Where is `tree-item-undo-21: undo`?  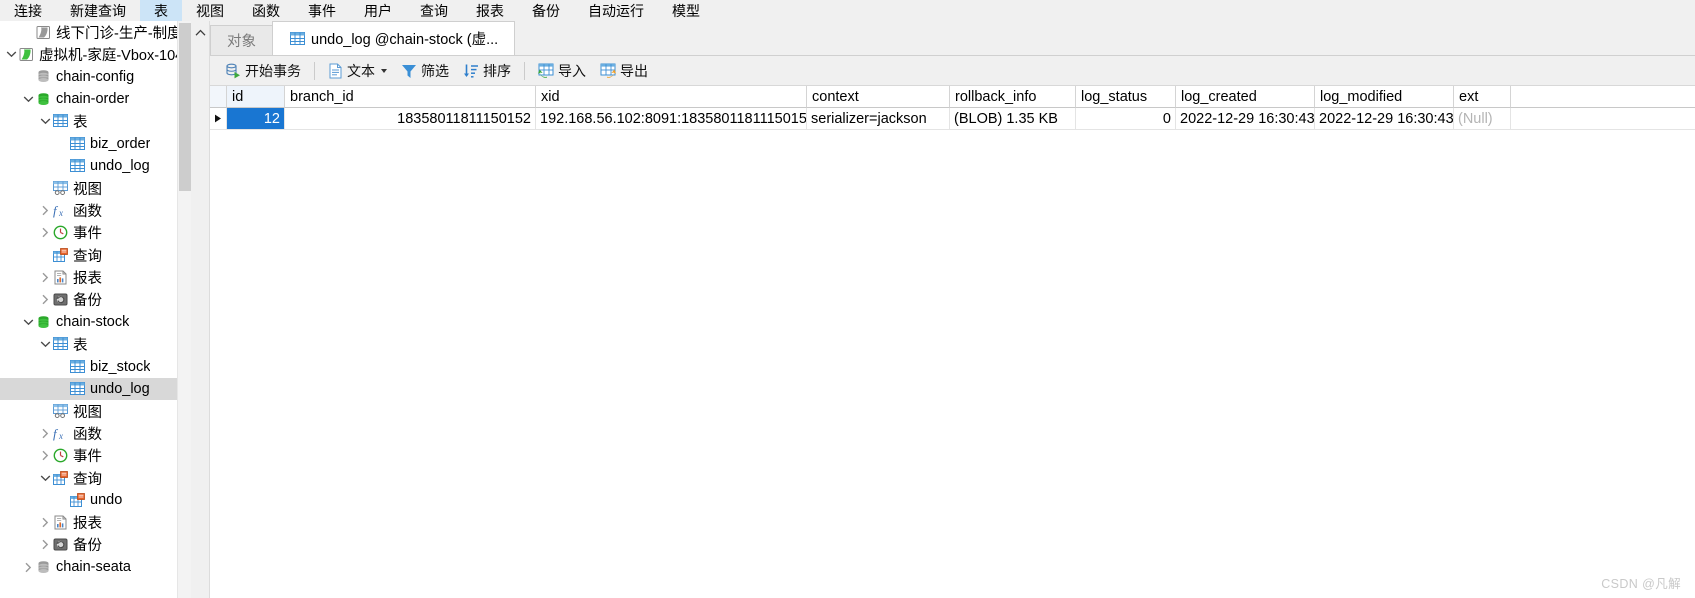 tree-item-undo-21: undo is located at coordinates (95, 500).